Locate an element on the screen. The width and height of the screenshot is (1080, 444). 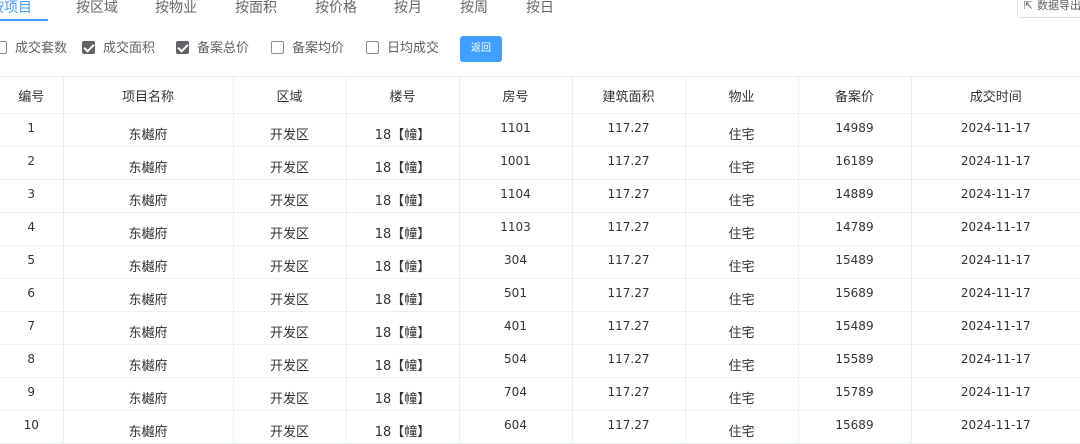
cell-id: 5 is located at coordinates (32, 262).